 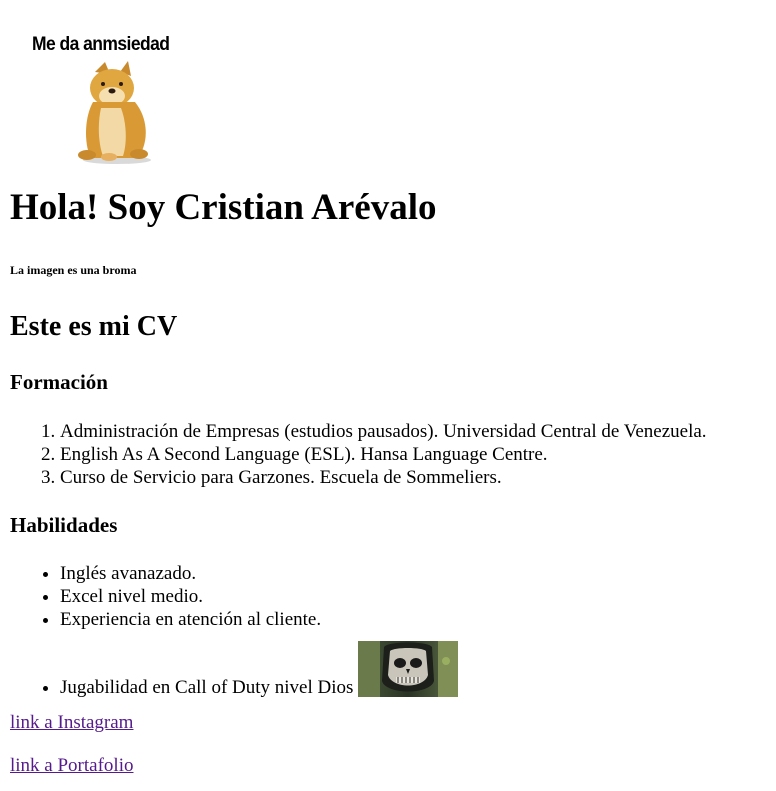 I want to click on habilidades-heading: Habilidades, so click(x=64, y=525).